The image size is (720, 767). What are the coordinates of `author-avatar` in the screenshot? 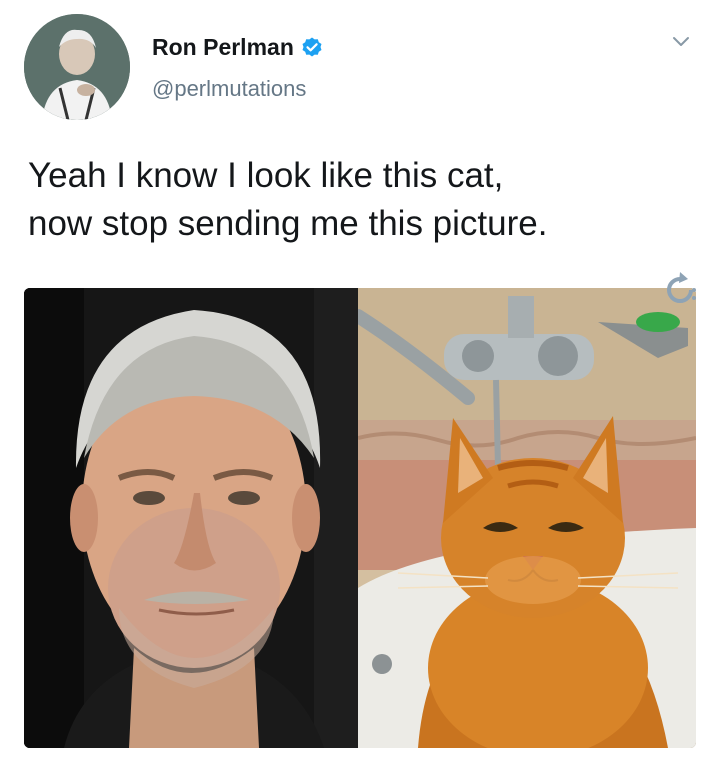 It's located at (77, 67).